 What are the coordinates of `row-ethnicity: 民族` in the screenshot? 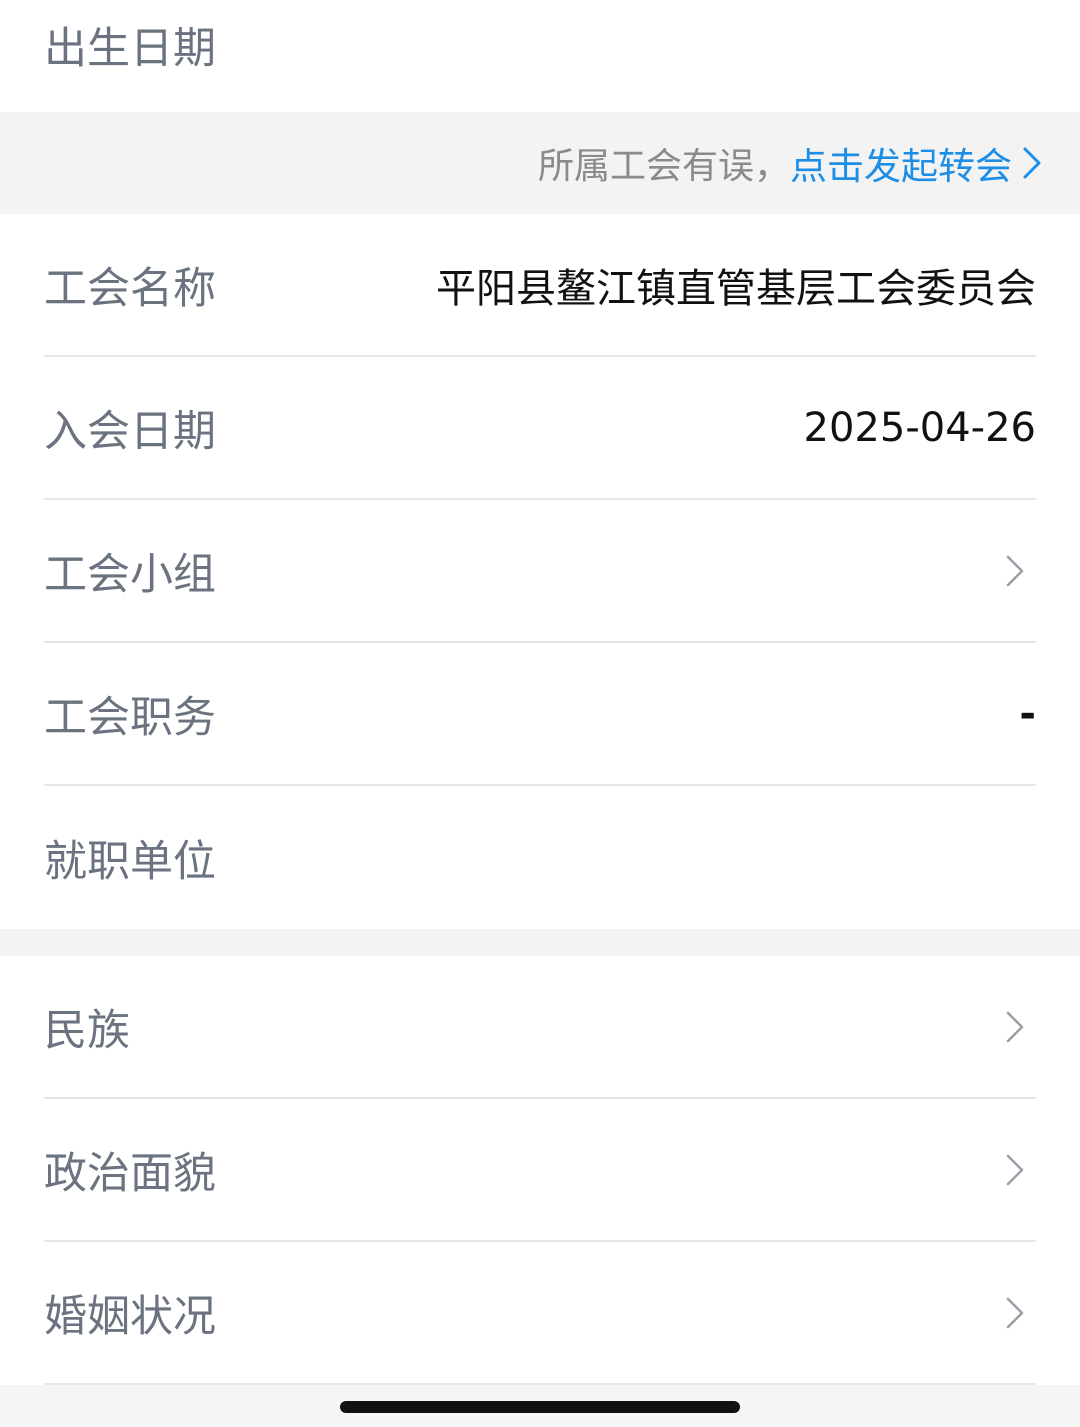 It's located at (540, 1027).